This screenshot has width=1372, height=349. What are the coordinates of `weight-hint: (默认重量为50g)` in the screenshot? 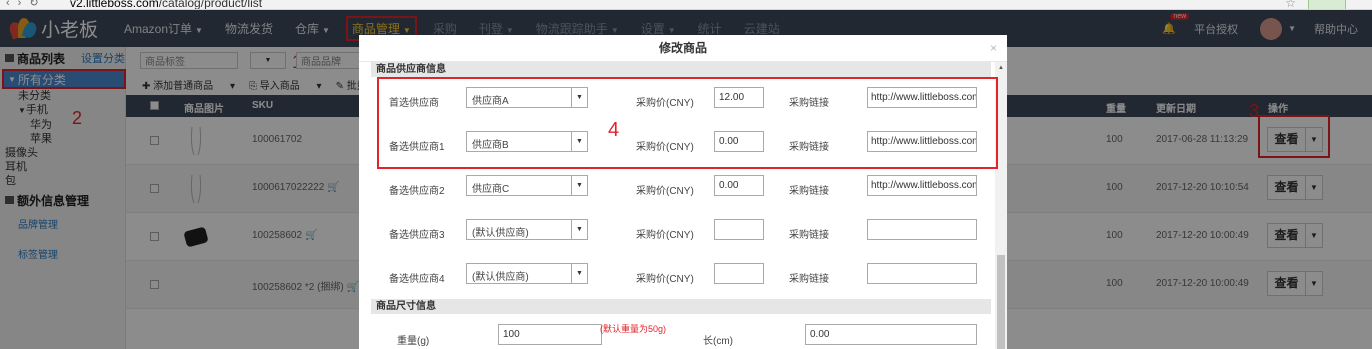 It's located at (633, 329).